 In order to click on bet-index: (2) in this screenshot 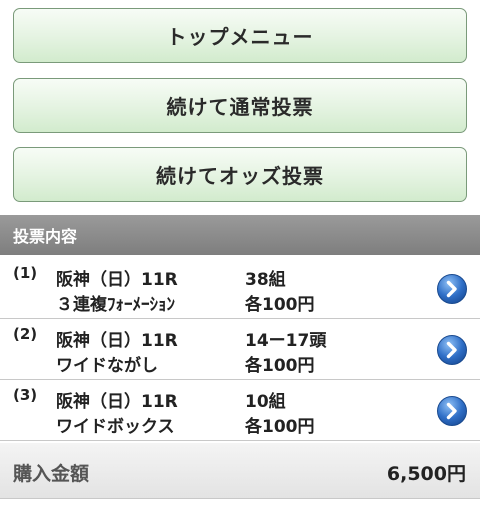, I will do `click(25, 334)`.